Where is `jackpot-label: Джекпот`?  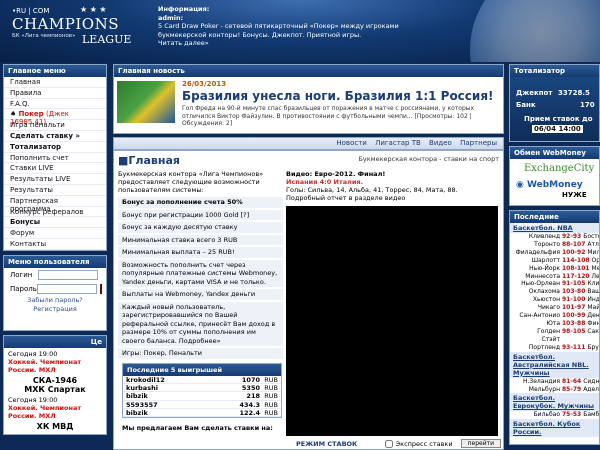 jackpot-label: Джекпот is located at coordinates (534, 93).